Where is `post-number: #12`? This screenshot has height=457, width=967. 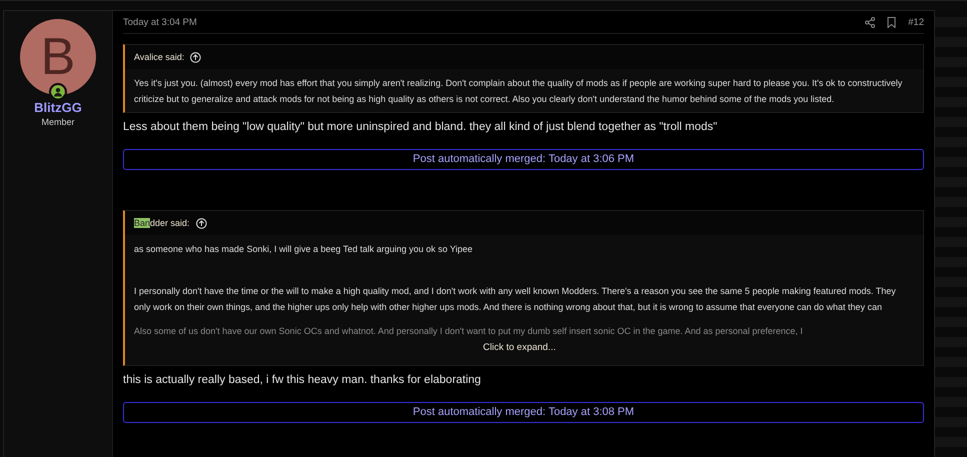
post-number: #12 is located at coordinates (916, 22).